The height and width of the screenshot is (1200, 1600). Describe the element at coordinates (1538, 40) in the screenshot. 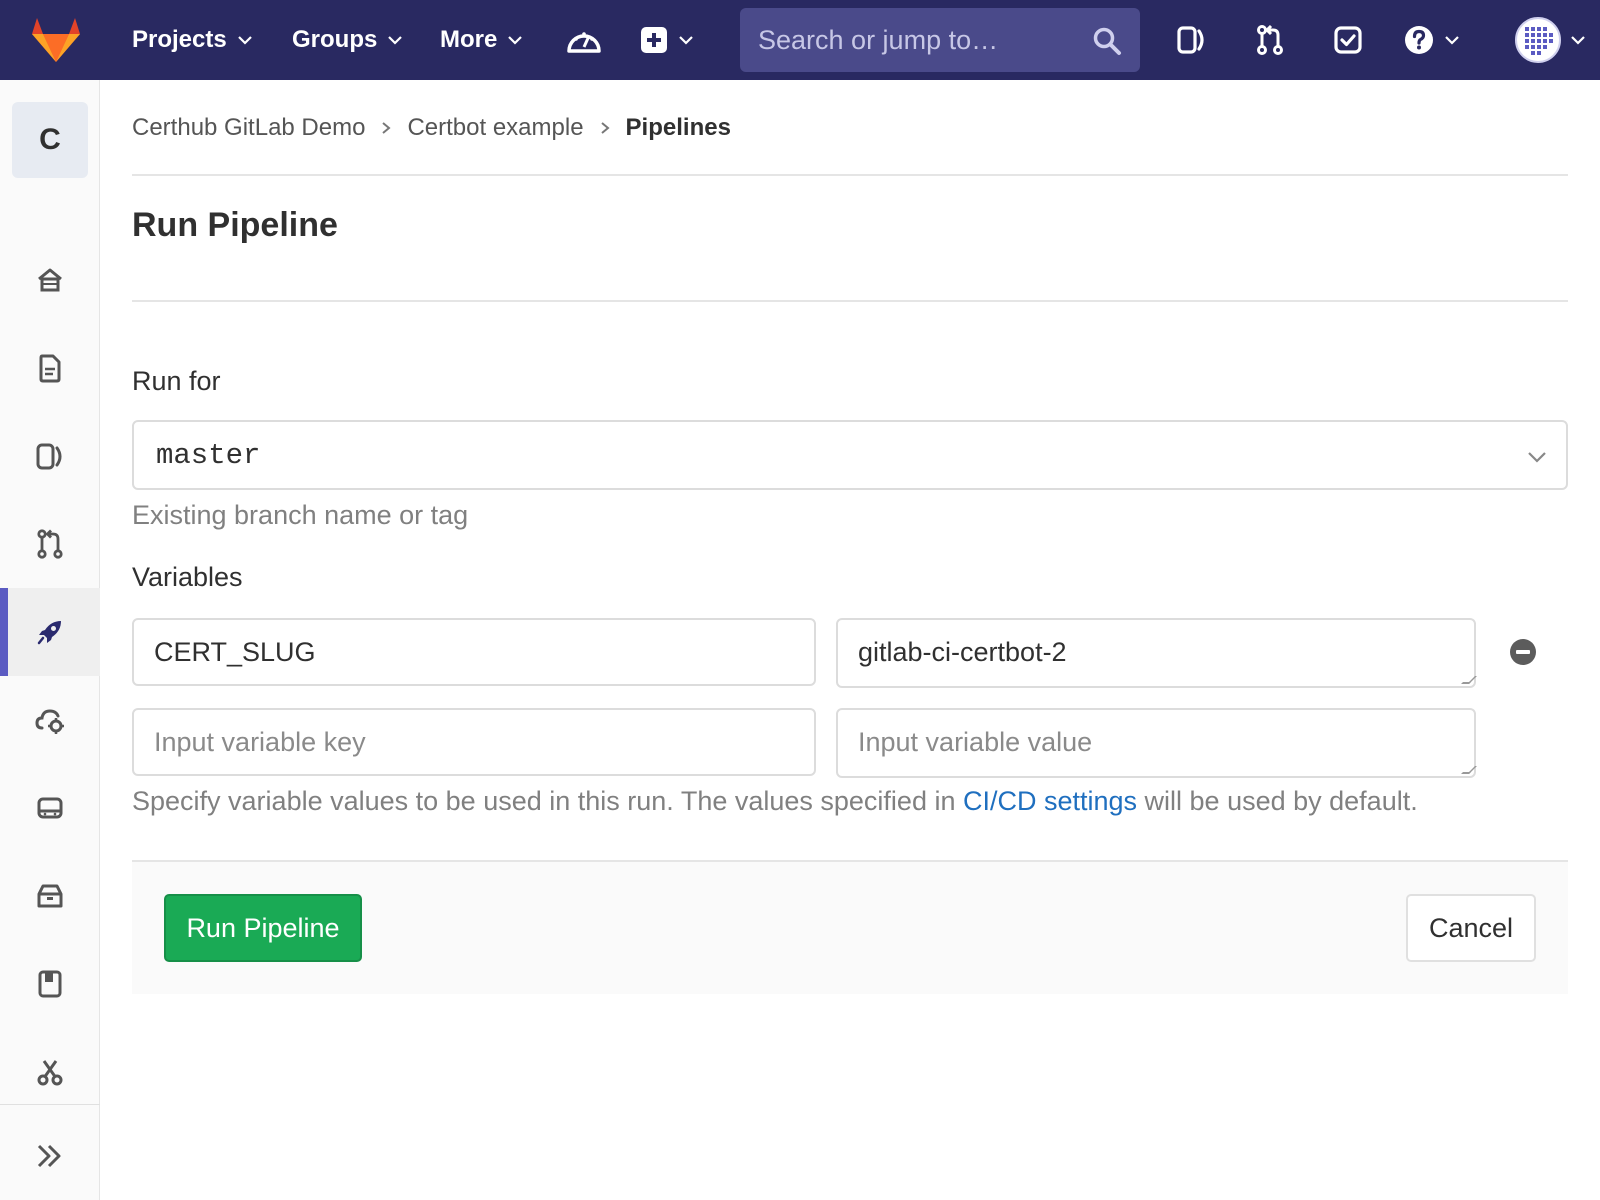

I see `user-avatar` at that location.